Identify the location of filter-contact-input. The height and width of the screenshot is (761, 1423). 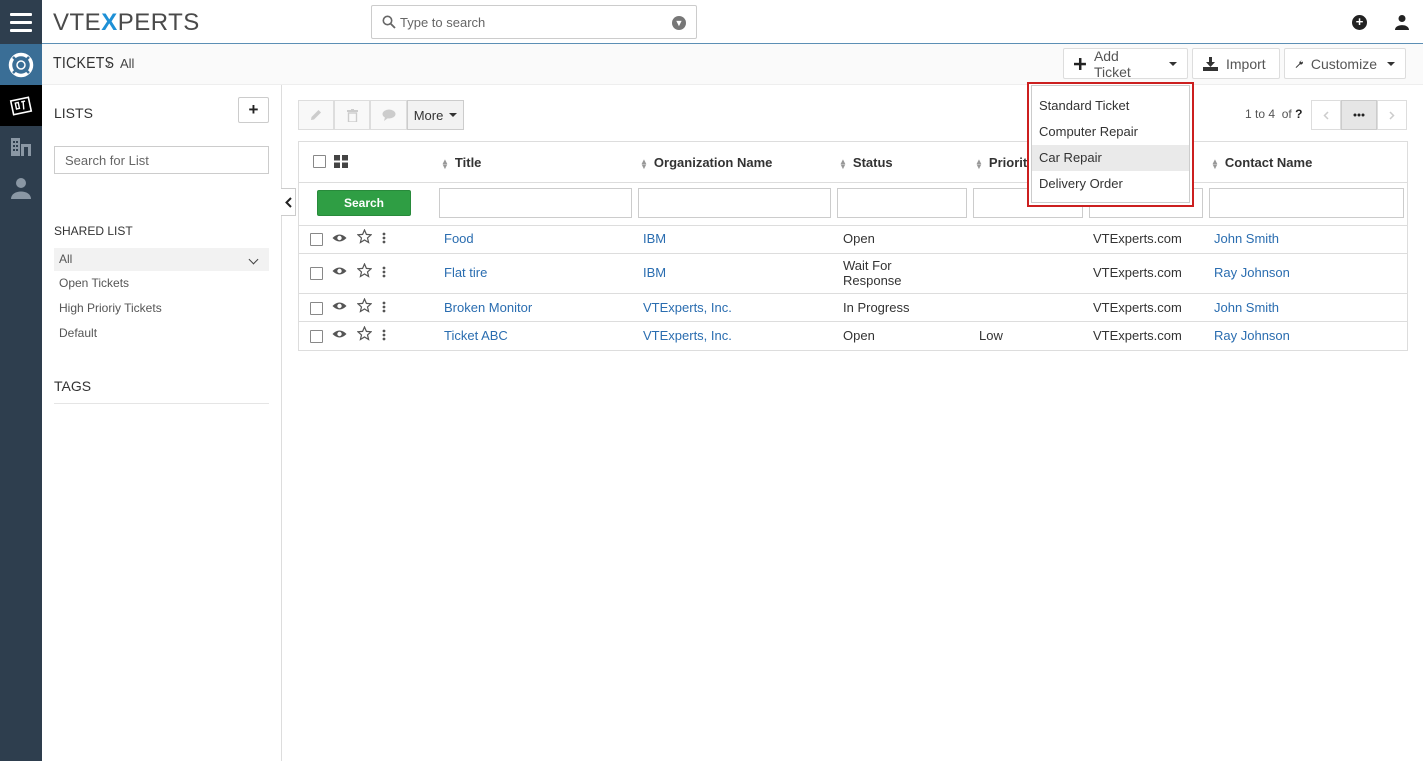
(1306, 203).